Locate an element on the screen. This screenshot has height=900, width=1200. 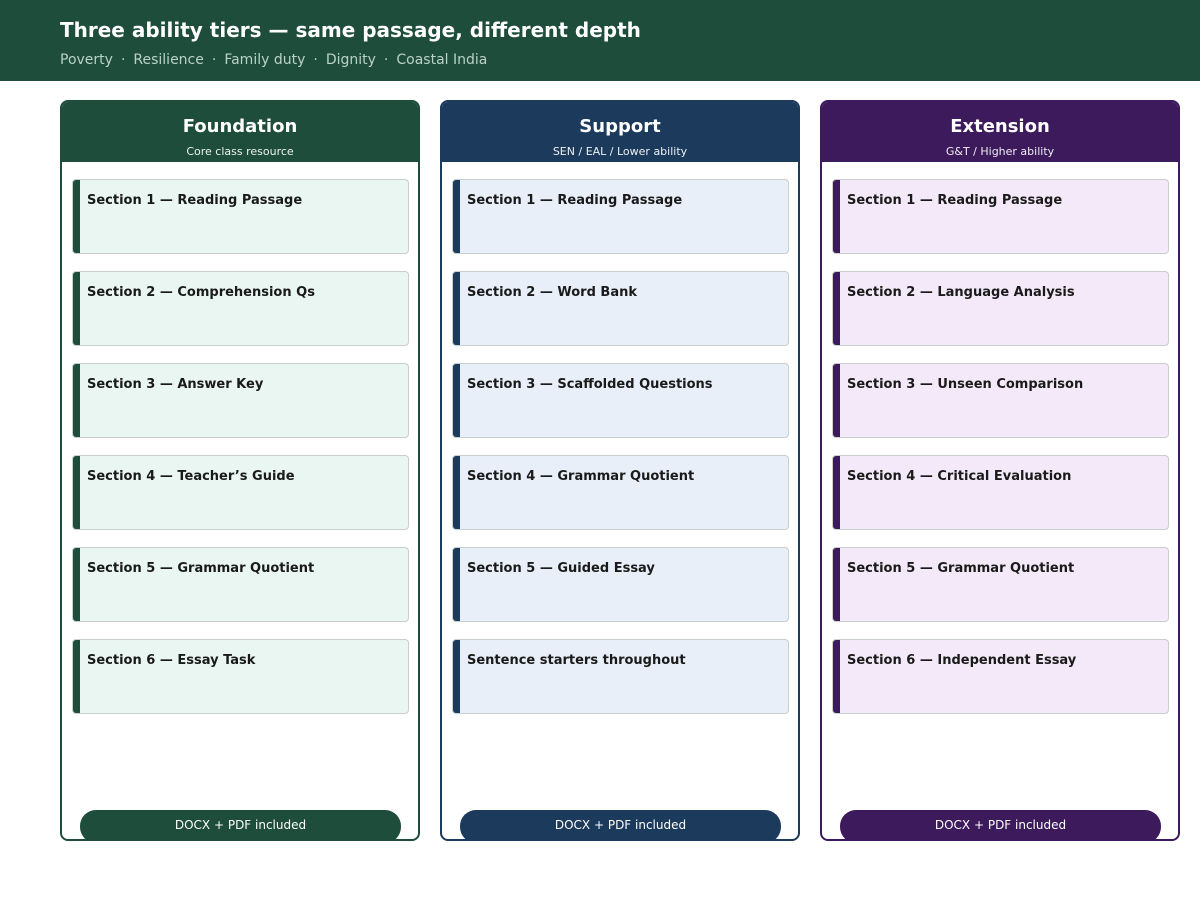
section-label: Section 2 — Comprehension Qs is located at coordinates (201, 292).